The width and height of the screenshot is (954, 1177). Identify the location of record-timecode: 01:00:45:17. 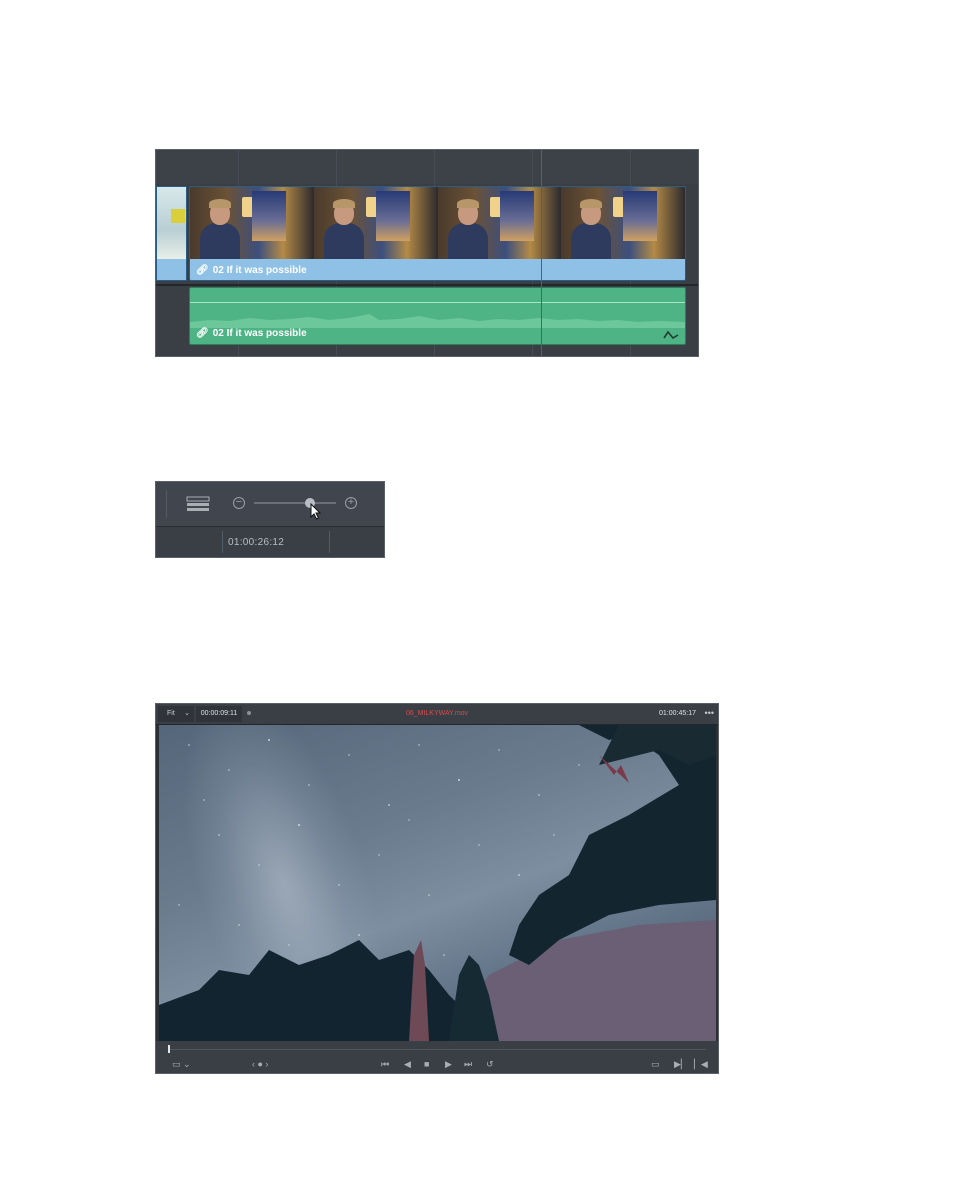
(677, 713).